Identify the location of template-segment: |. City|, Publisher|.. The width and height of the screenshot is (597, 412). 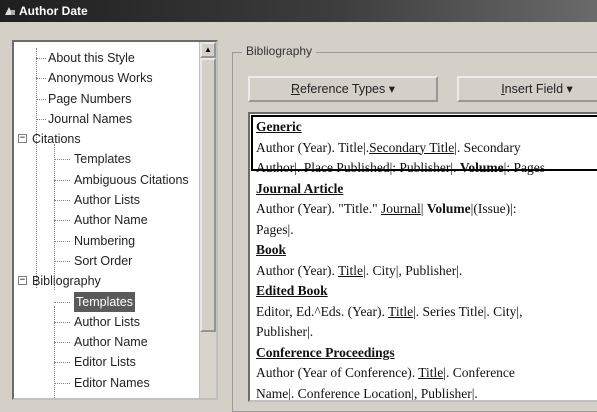
(413, 270).